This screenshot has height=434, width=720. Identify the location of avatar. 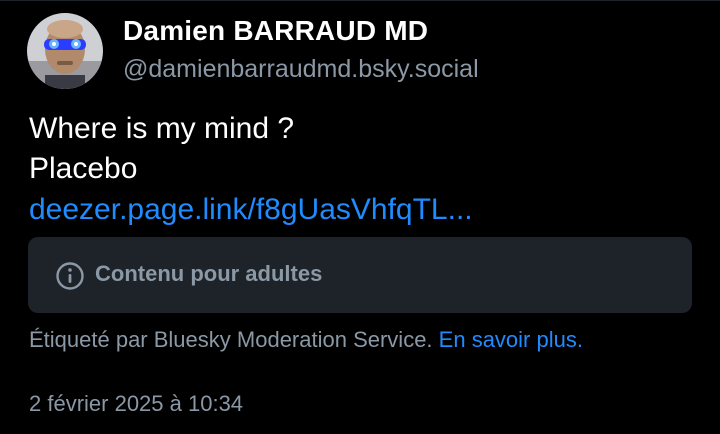
(65, 51).